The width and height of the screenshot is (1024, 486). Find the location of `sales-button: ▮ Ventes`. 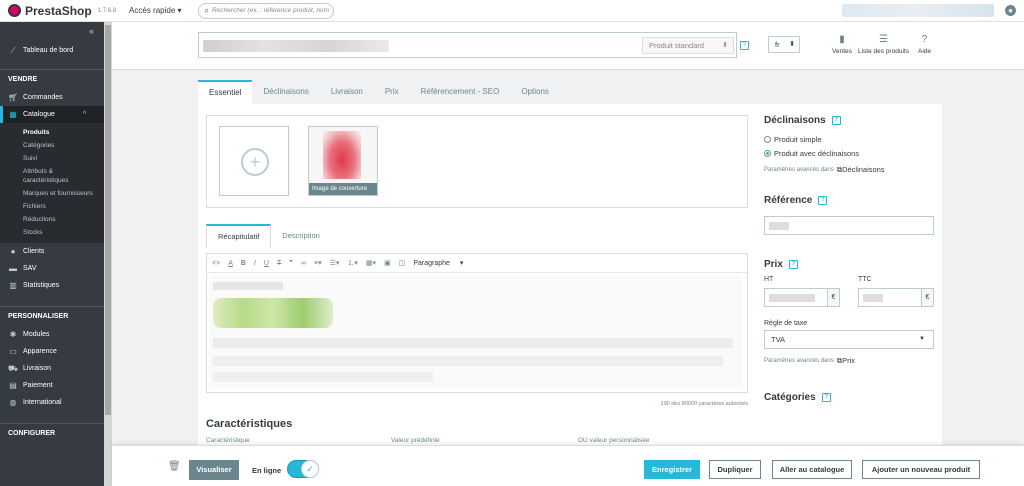

sales-button: ▮ Ventes is located at coordinates (842, 44).